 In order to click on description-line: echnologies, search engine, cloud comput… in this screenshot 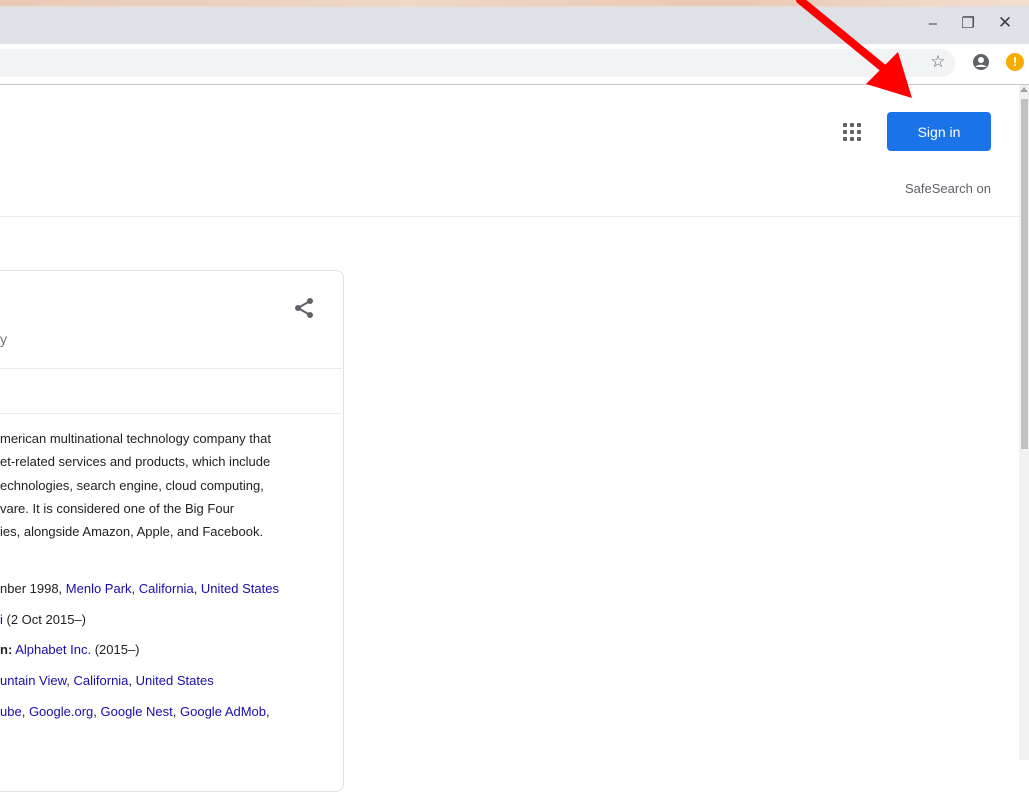, I will do `click(132, 485)`.